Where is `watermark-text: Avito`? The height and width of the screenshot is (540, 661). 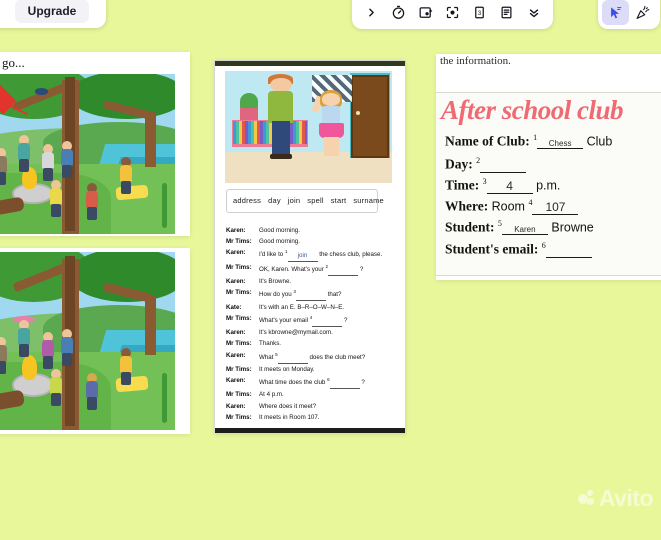
watermark-text: Avito is located at coordinates (626, 498).